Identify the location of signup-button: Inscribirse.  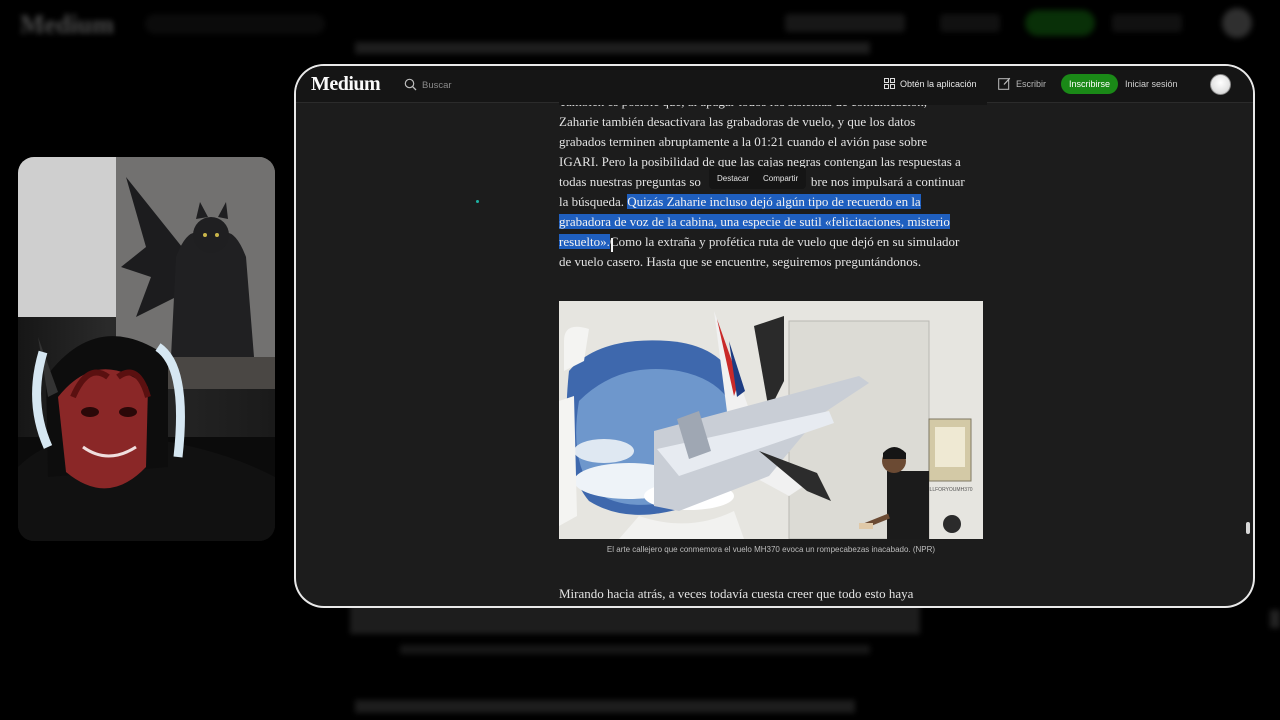
(1090, 84).